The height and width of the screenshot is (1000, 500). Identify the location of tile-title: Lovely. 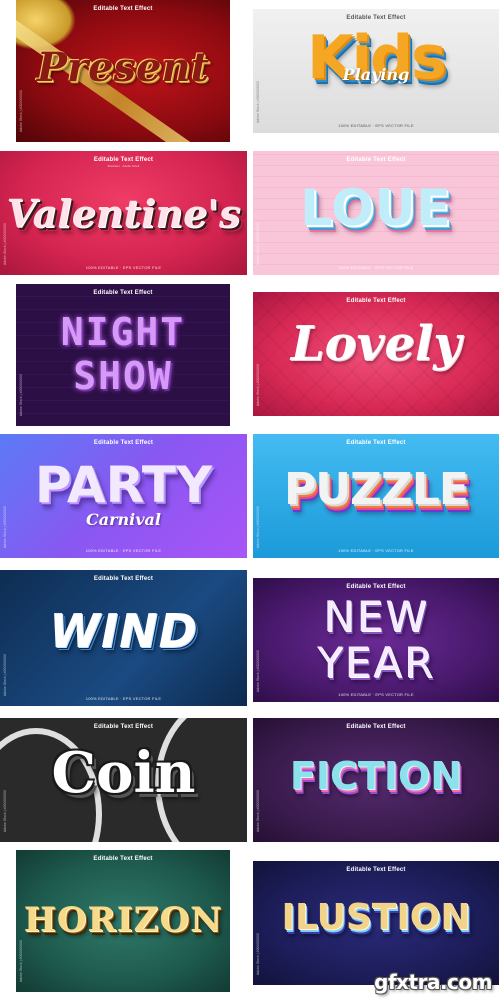
(376, 344).